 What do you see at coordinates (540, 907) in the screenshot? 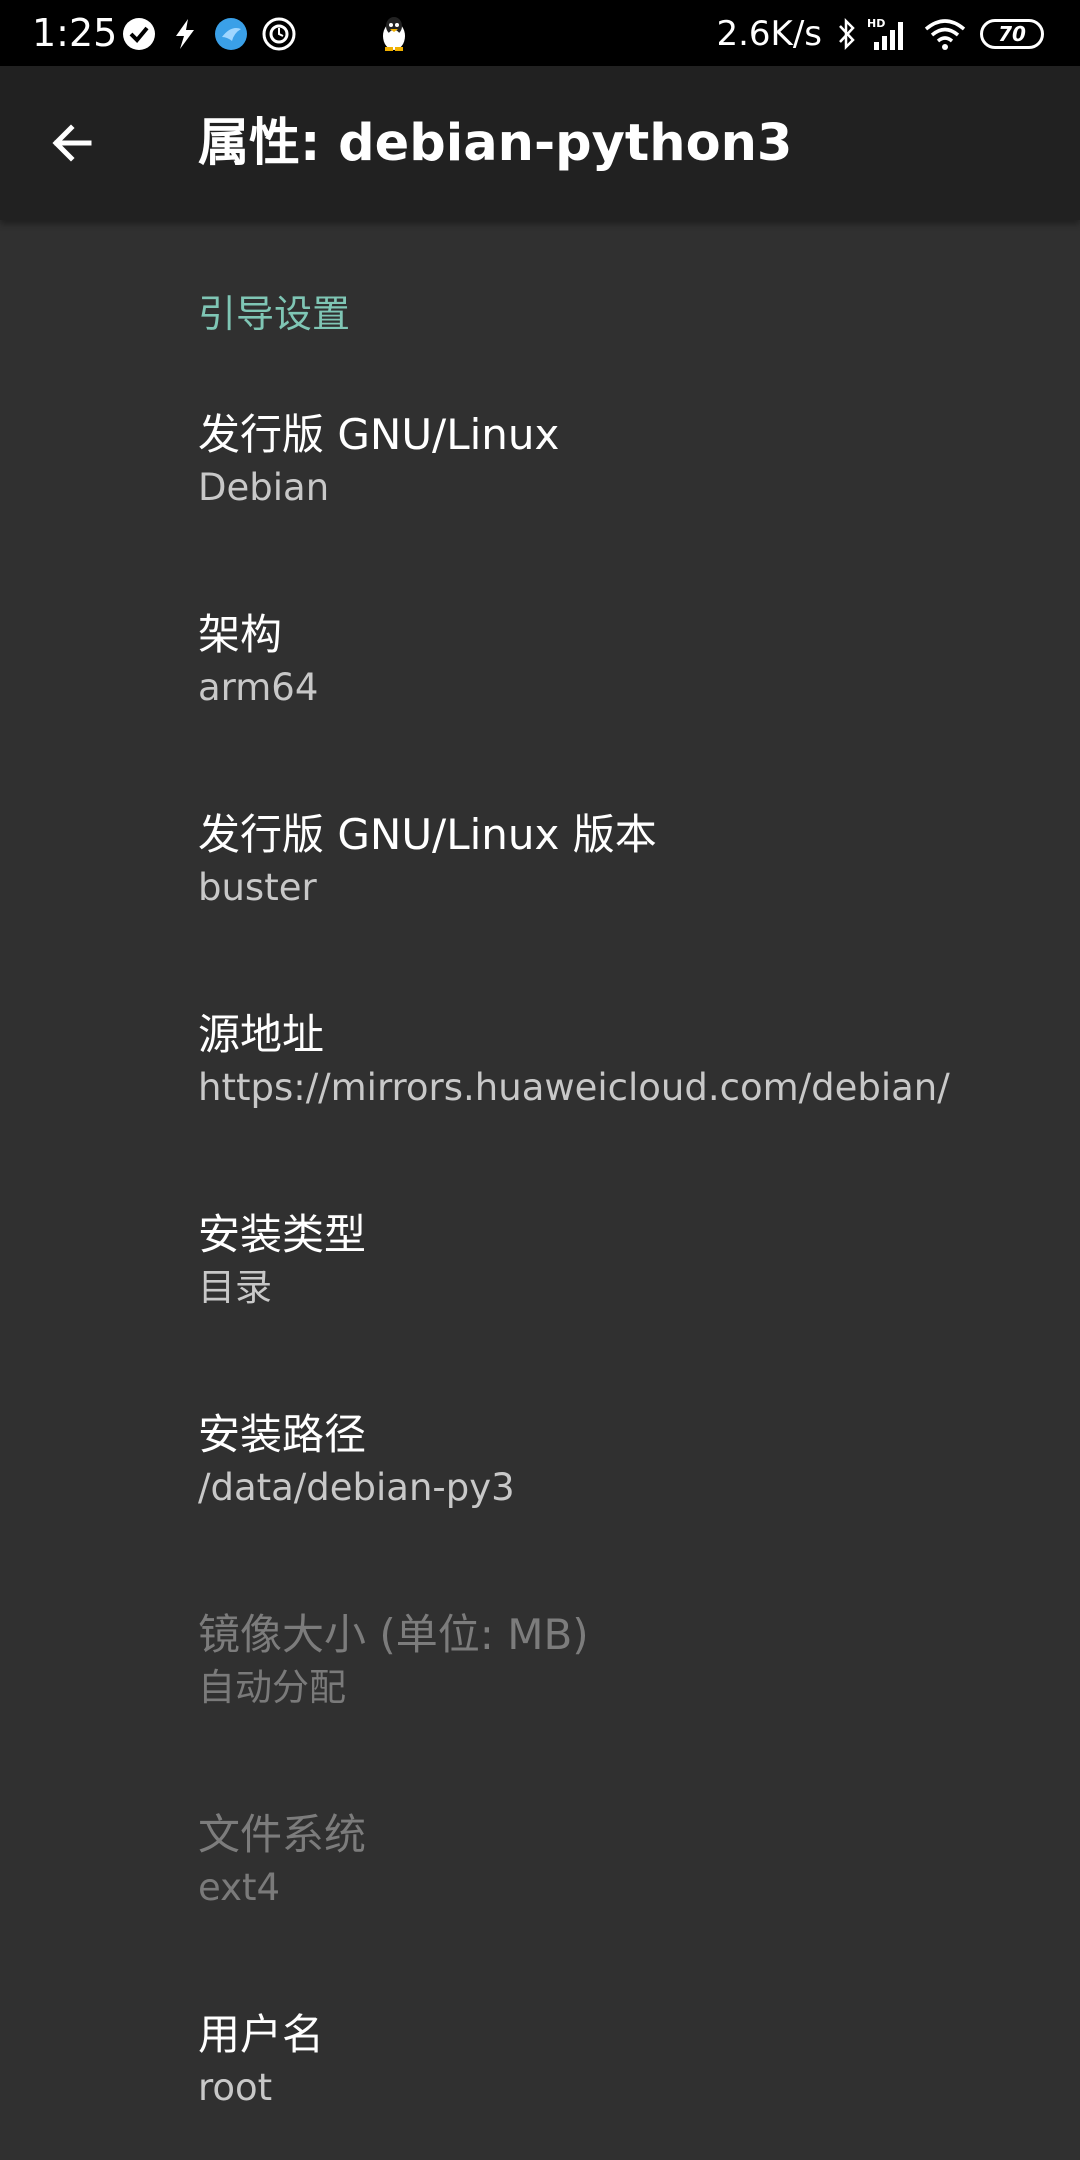
I see `pref-distribution-version: 发行版 GNU/Linux 版本 buster` at bounding box center [540, 907].